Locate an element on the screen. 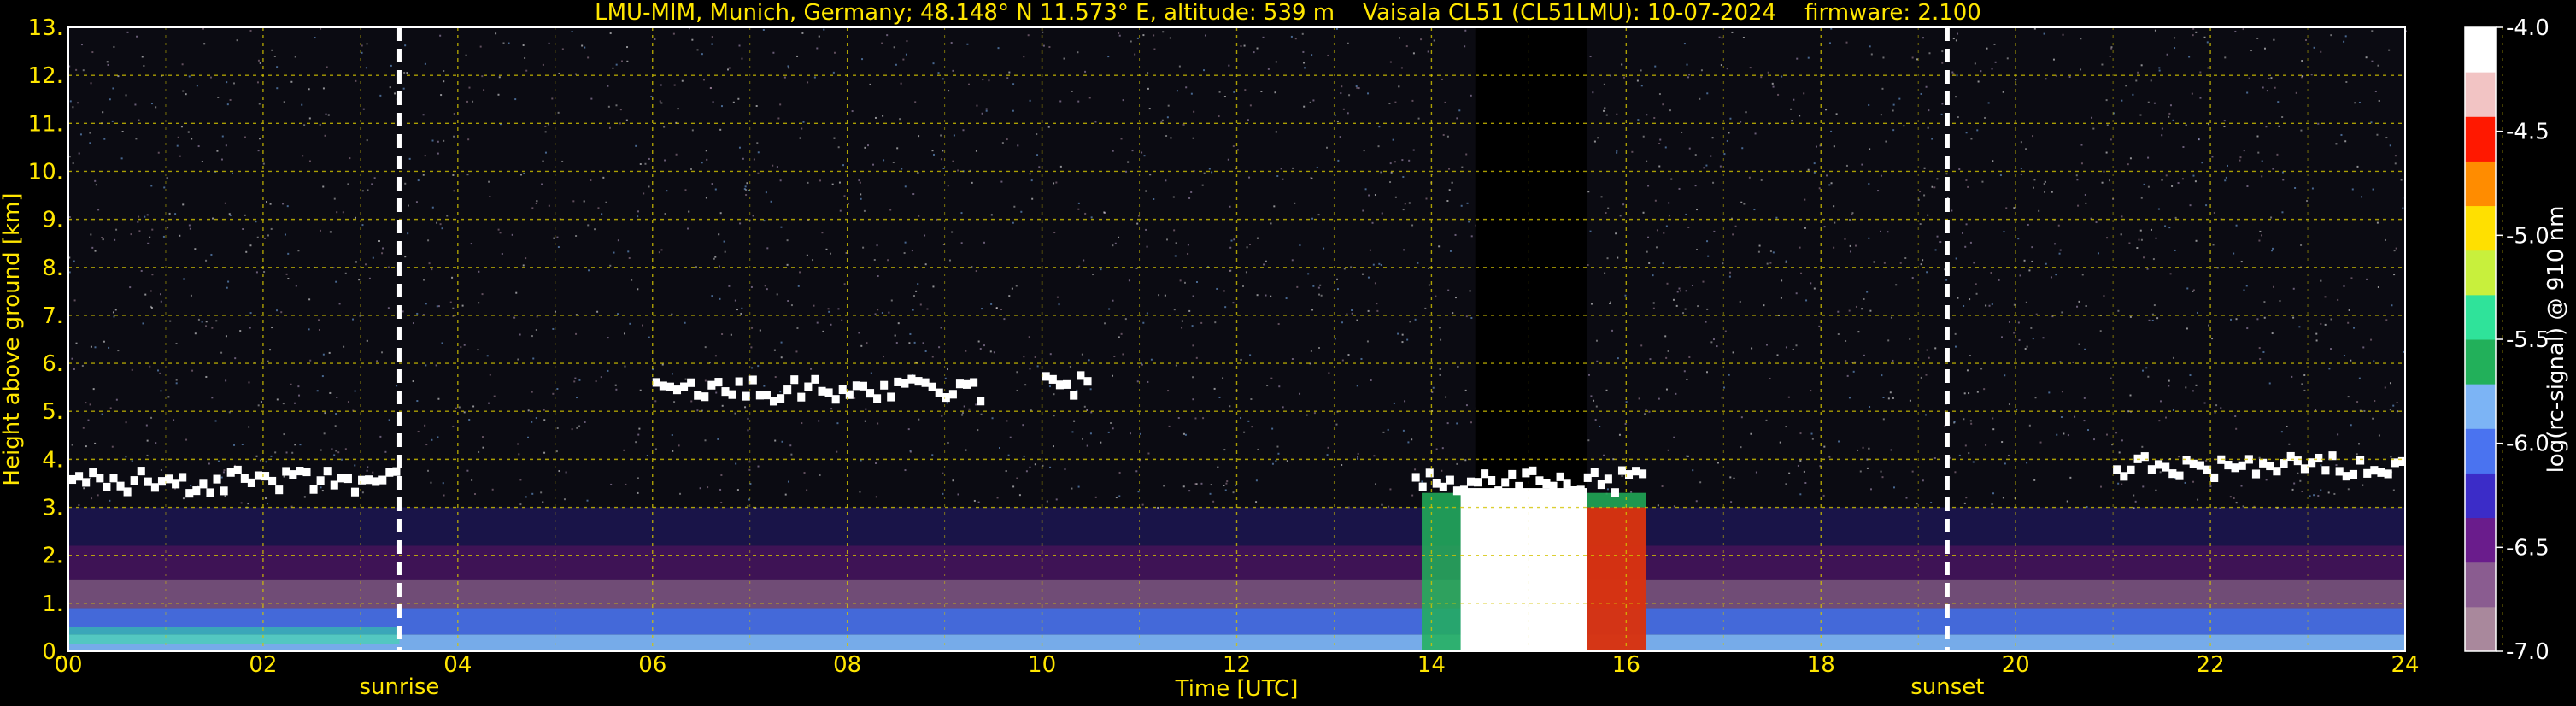 This screenshot has height=706, width=2576. colorbar-label: log(rc-signal) @ 910 nm is located at coordinates (2556, 340).